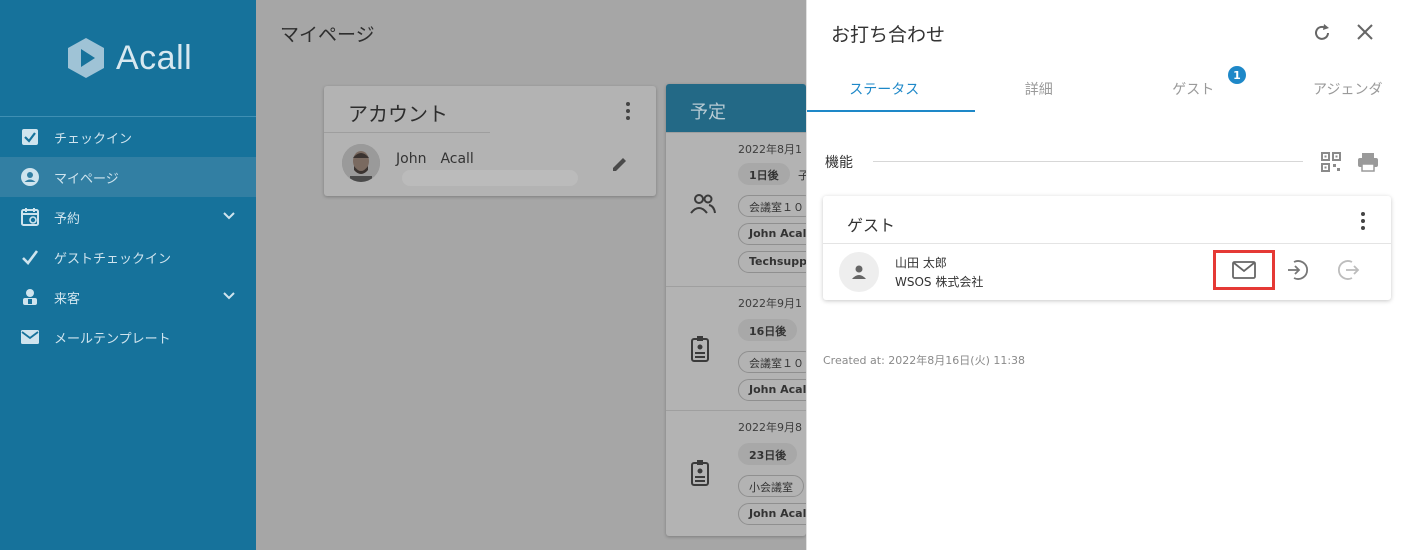 The image size is (1424, 550). I want to click on send-mail-button, so click(1244, 270).